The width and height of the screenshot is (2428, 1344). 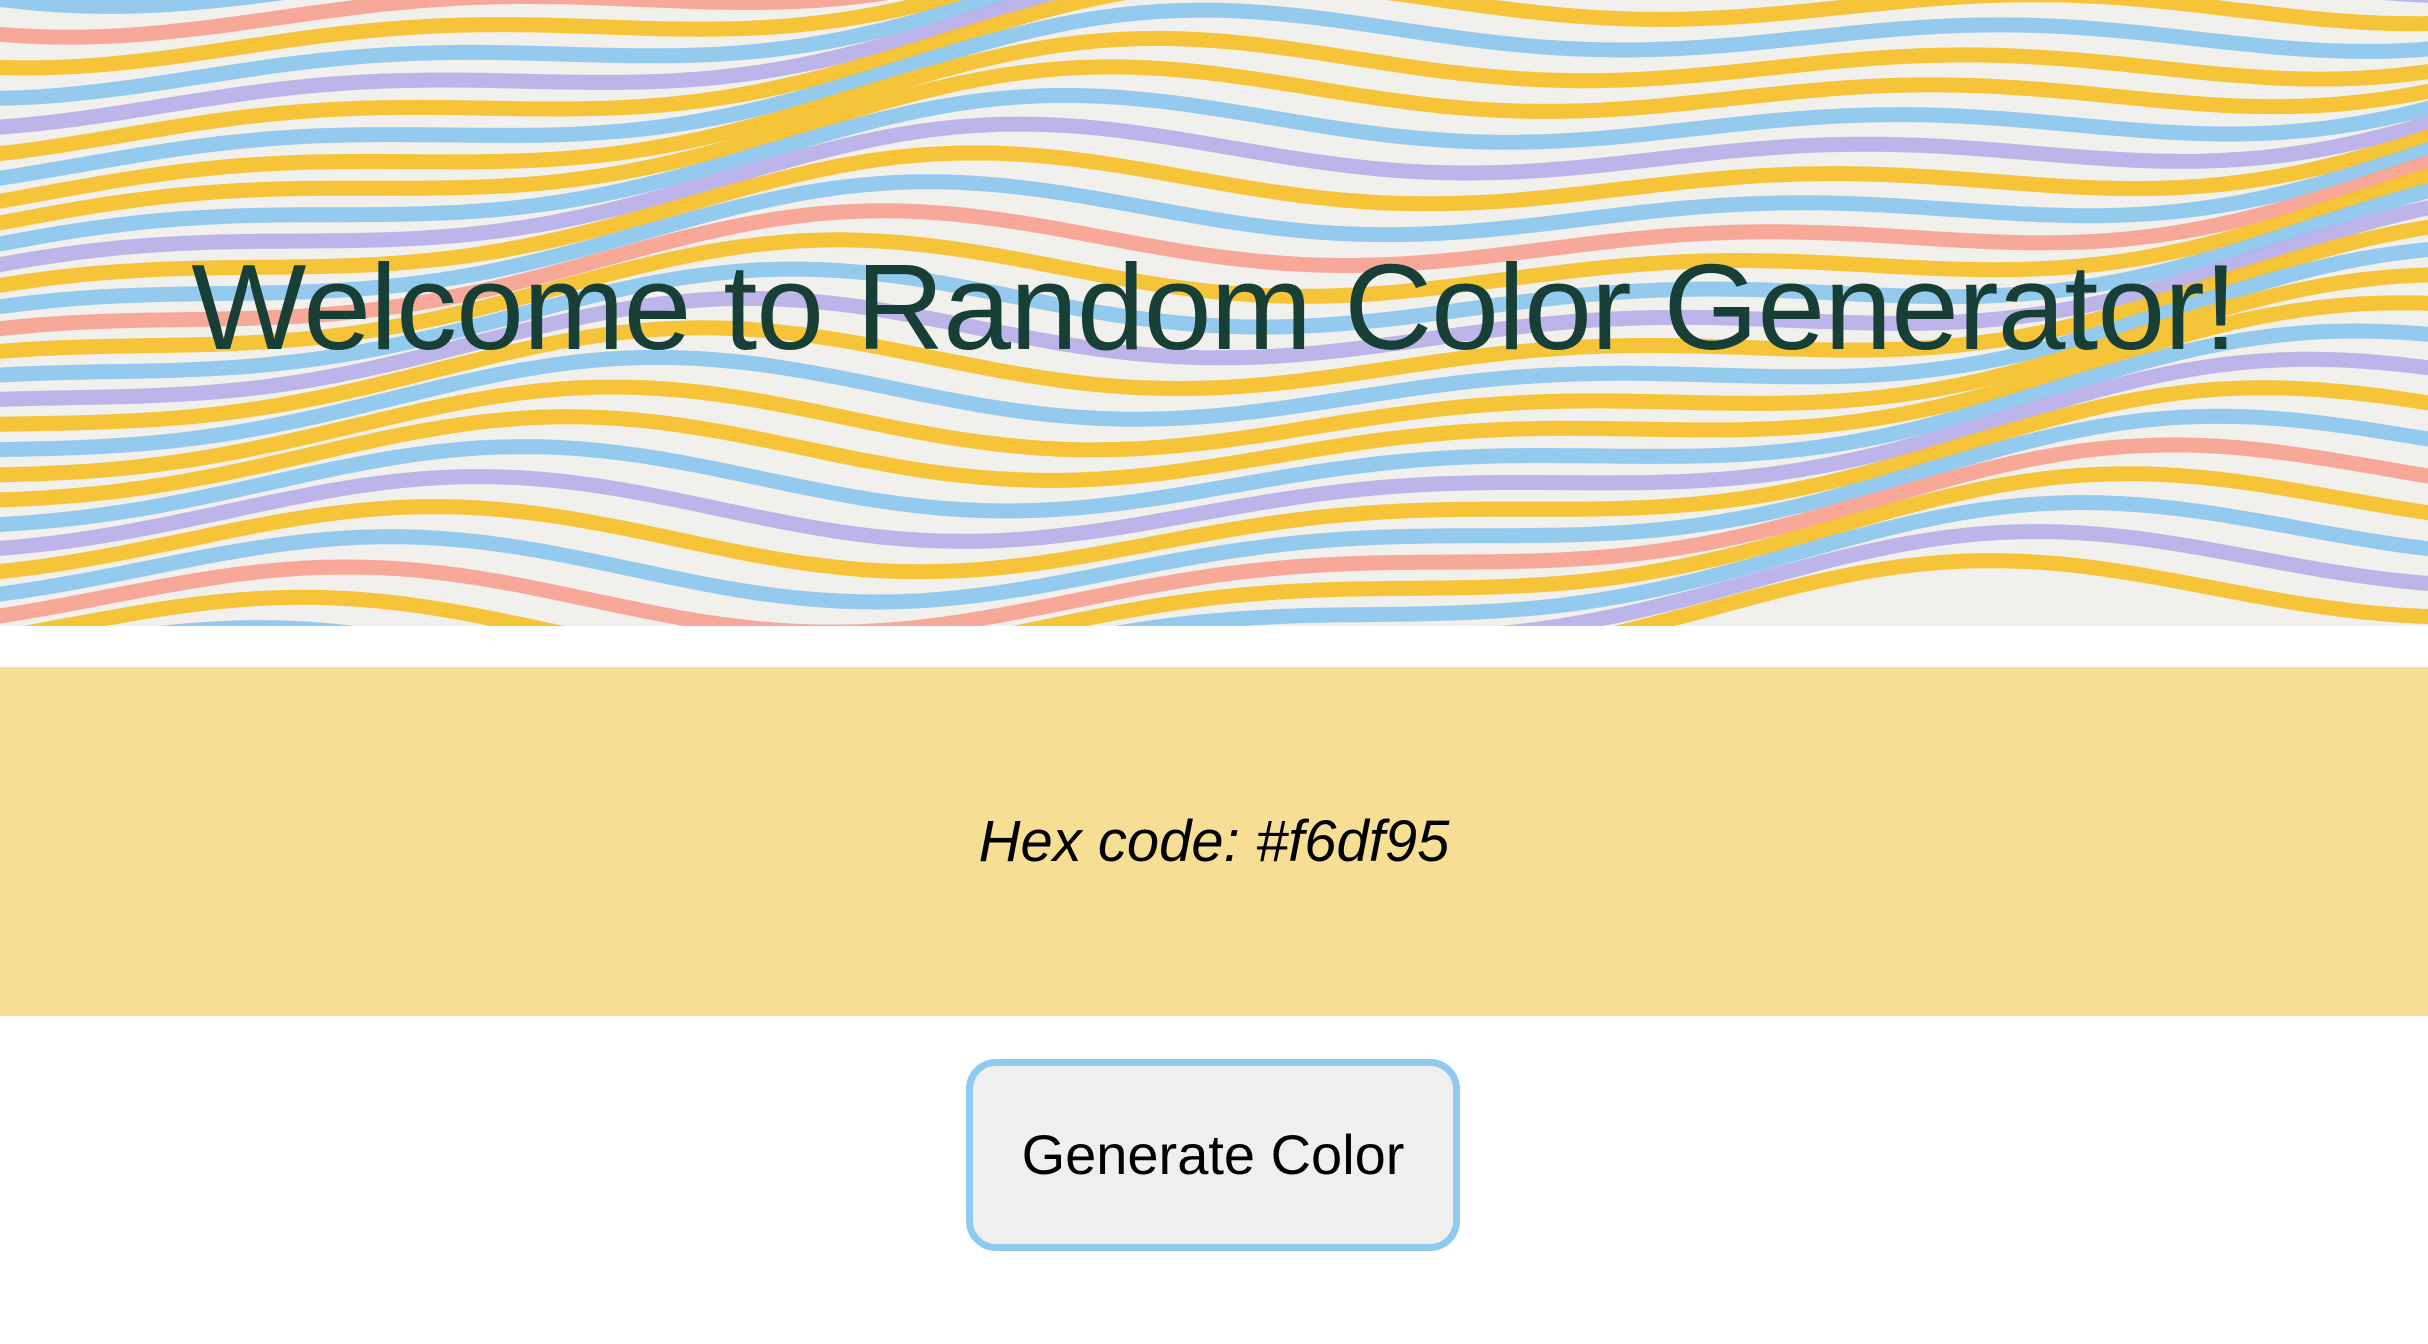 What do you see at coordinates (1214, 307) in the screenshot?
I see `page-title: Welcome to Random Color Generator!` at bounding box center [1214, 307].